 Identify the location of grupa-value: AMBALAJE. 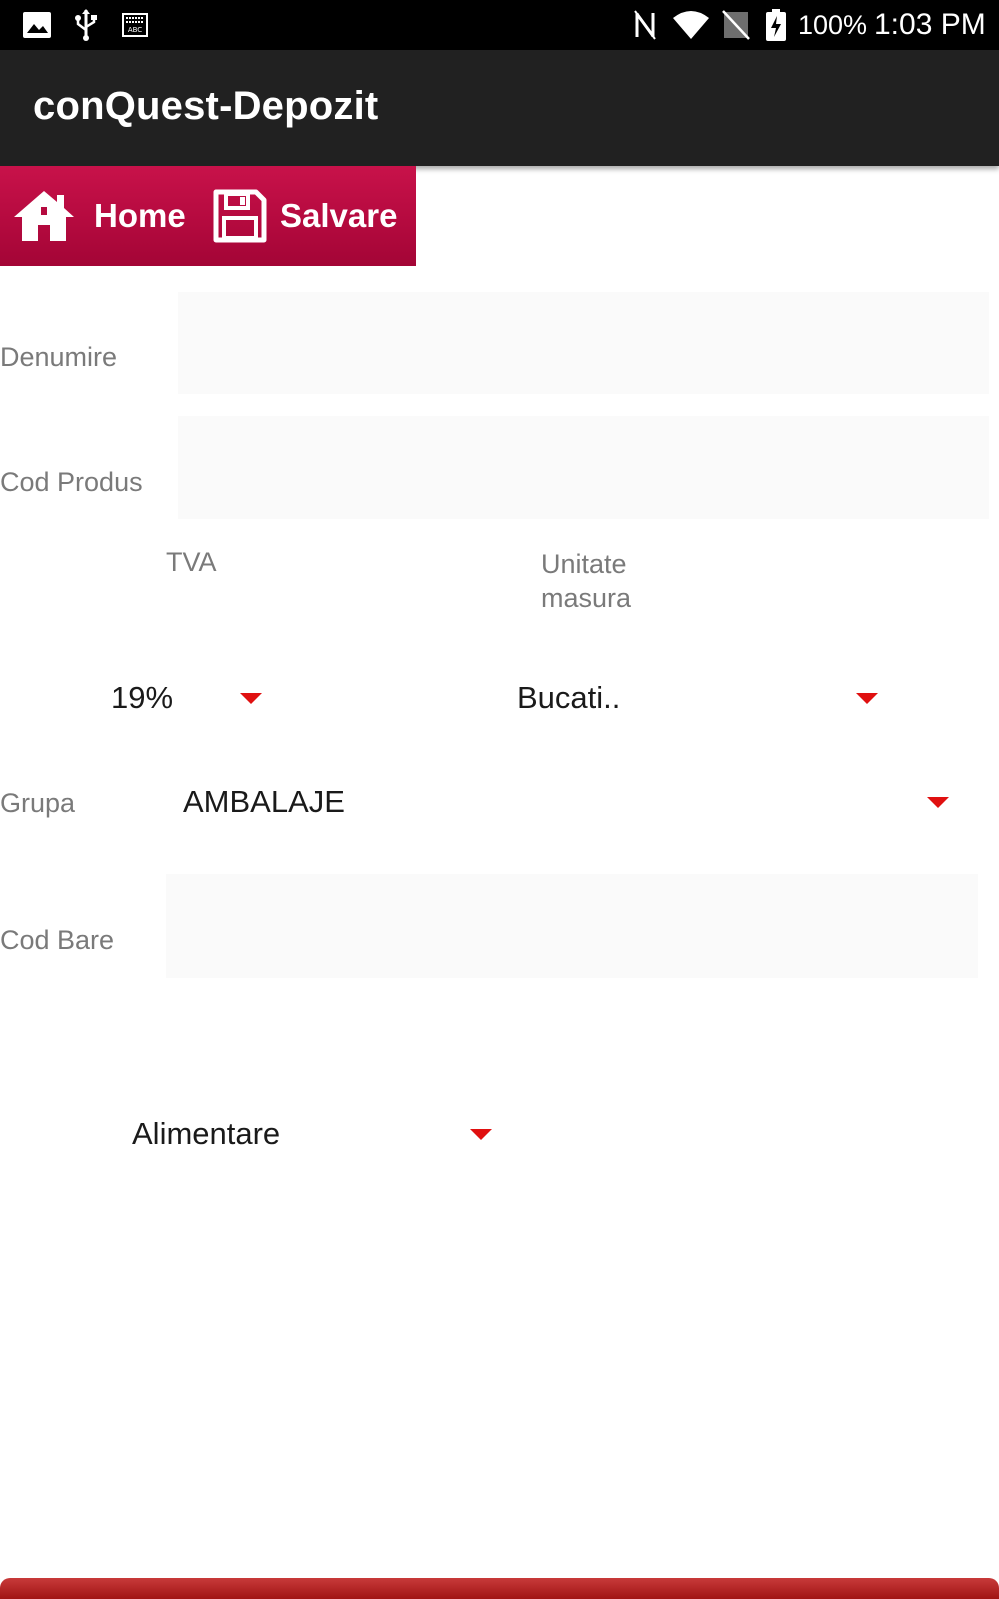
(264, 801).